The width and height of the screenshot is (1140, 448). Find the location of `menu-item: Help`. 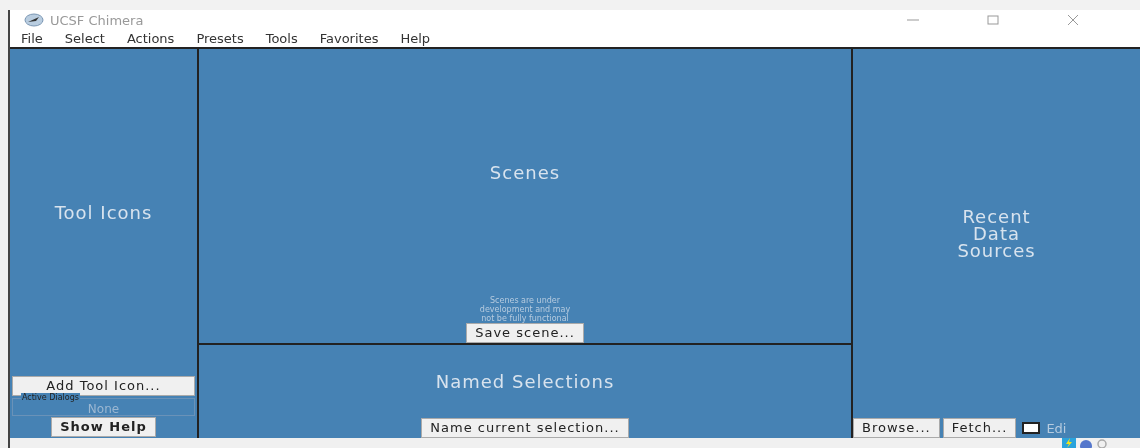

menu-item: Help is located at coordinates (415, 38).